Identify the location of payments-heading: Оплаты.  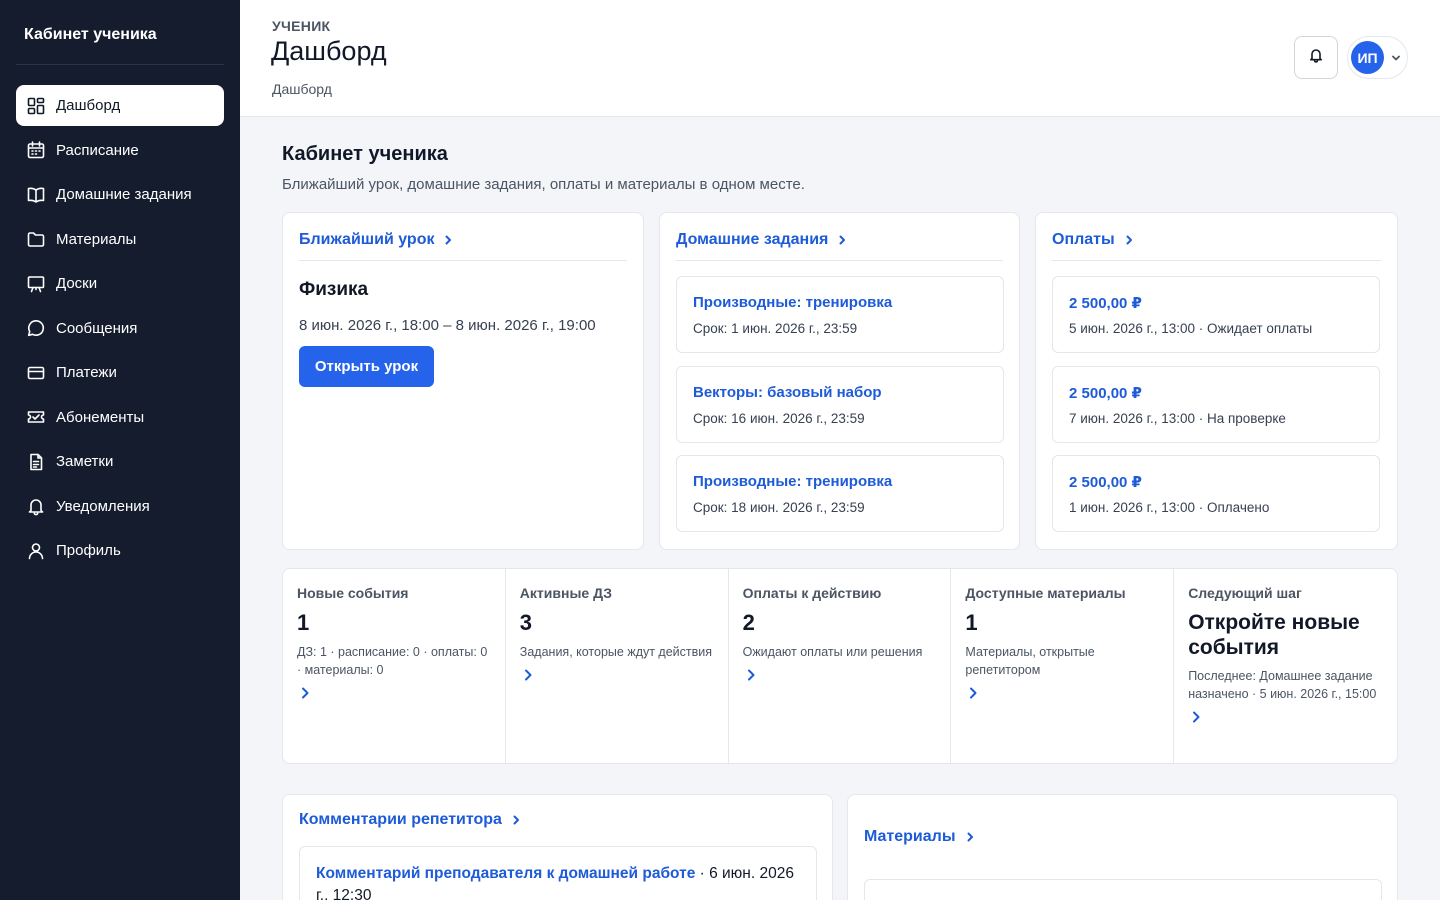
(1083, 239).